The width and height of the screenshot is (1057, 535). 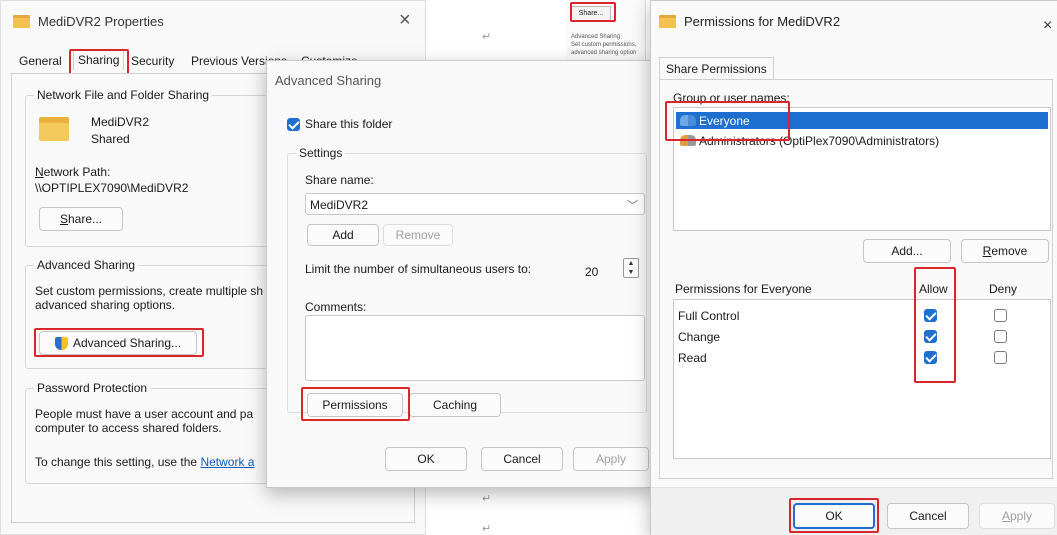 I want to click on permissions-titlebar: Permissions for MediDVR2, so click(x=854, y=21).